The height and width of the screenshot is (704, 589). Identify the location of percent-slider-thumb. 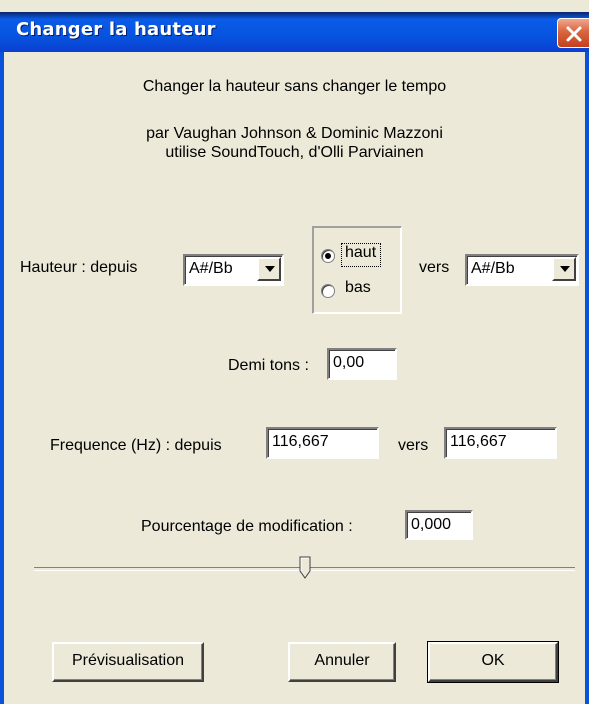
(305, 568).